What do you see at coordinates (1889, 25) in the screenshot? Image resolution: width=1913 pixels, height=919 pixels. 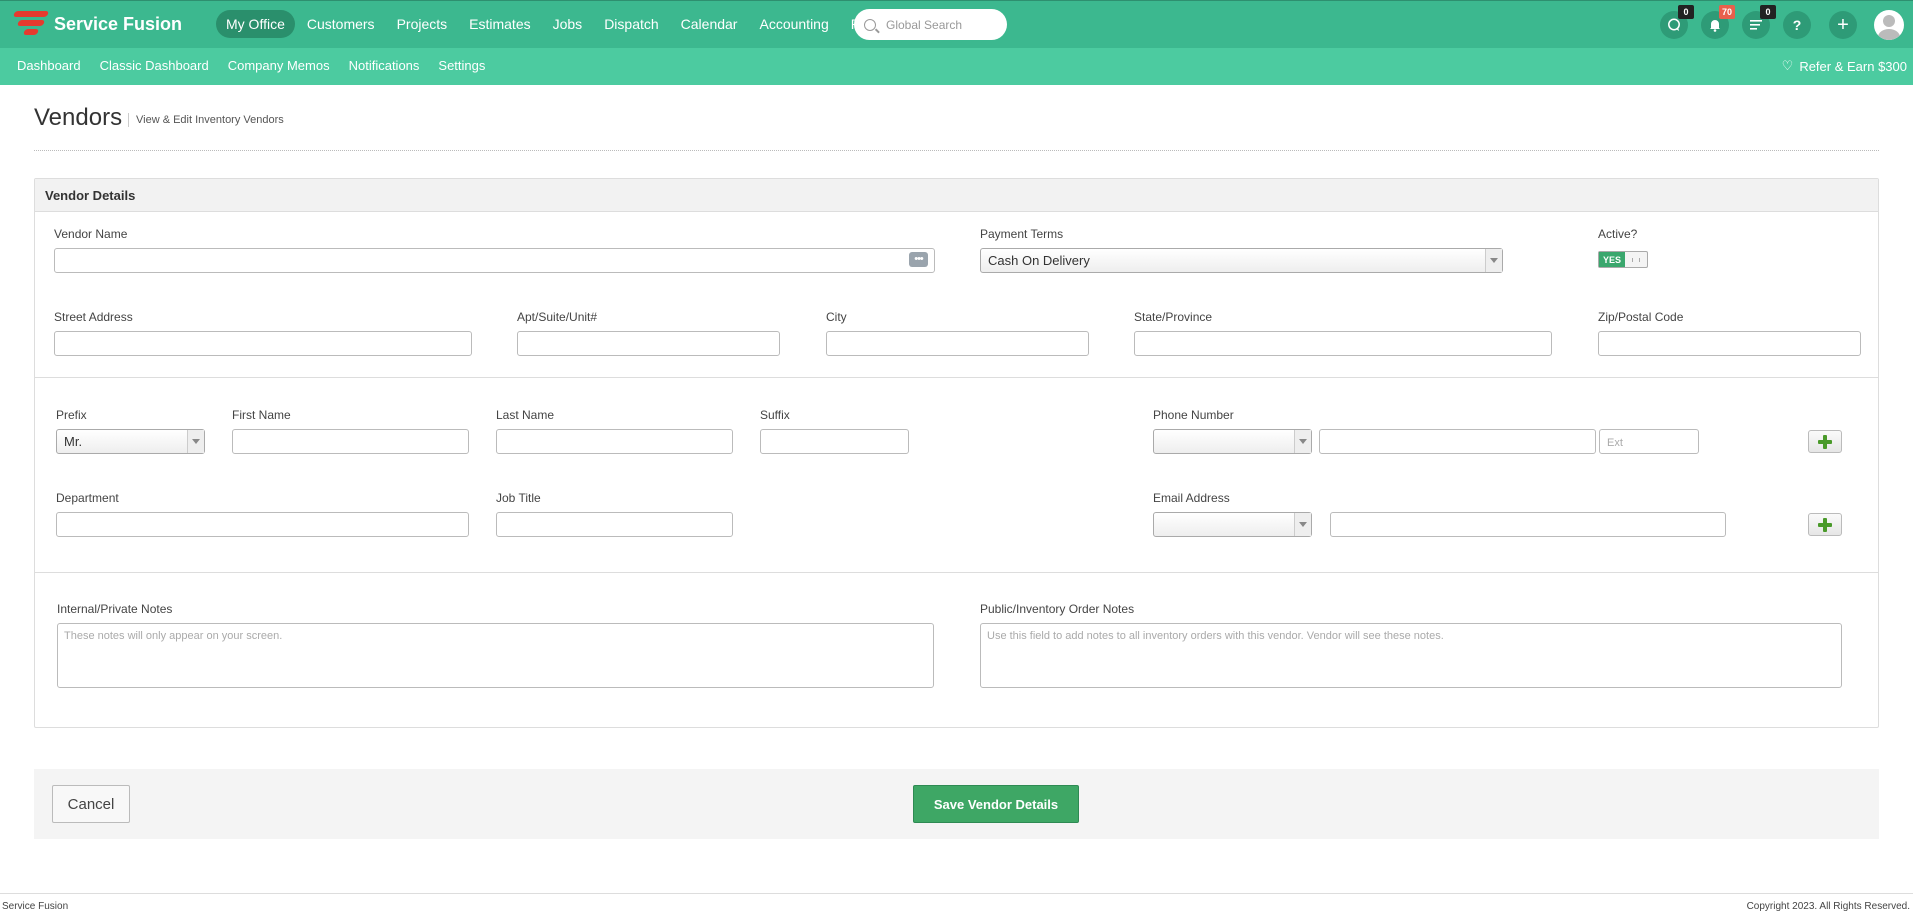 I see `user-avatar` at bounding box center [1889, 25].